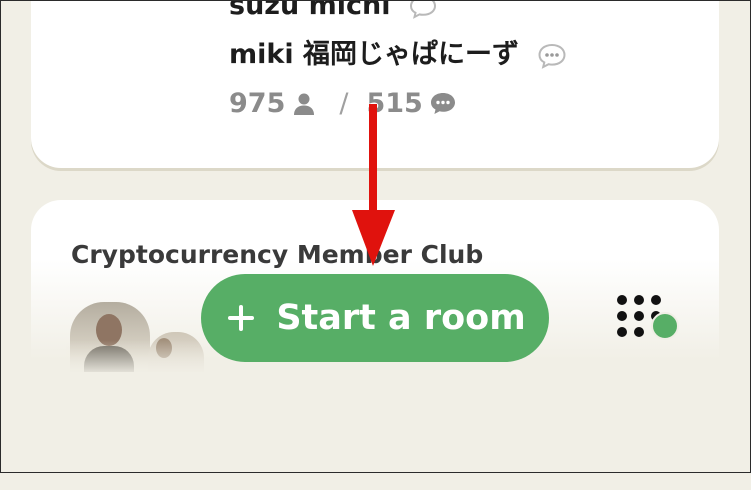 The height and width of the screenshot is (490, 751). Describe the element at coordinates (277, 254) in the screenshot. I see `club-title: Cryptocurrency Member Club` at that location.